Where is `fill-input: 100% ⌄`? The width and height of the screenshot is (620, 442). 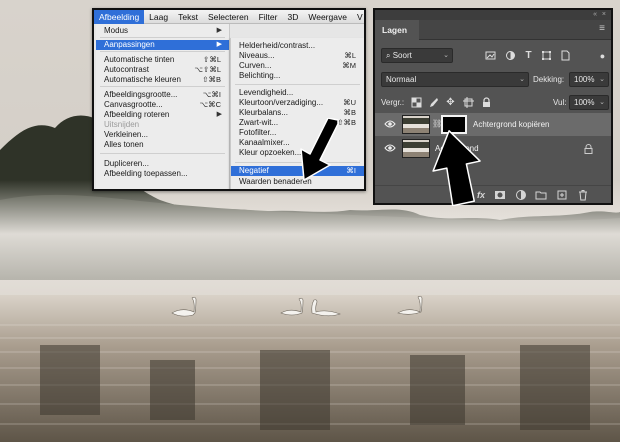 fill-input: 100% ⌄ is located at coordinates (589, 102).